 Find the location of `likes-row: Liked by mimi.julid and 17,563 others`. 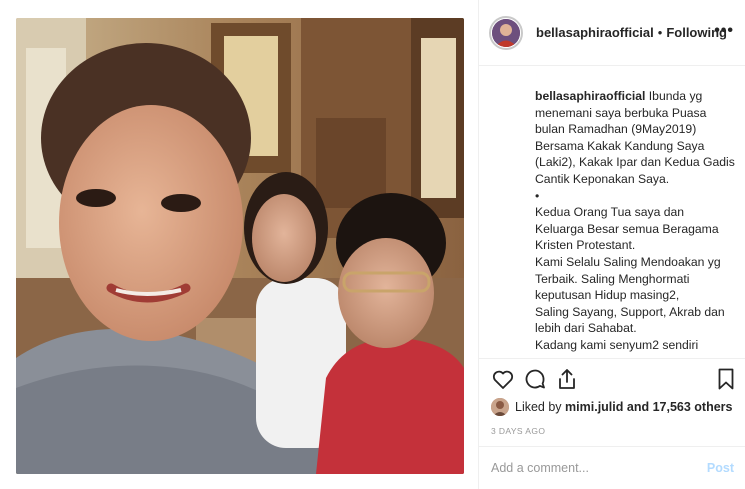

likes-row: Liked by mimi.julid and 17,563 others is located at coordinates (611, 407).